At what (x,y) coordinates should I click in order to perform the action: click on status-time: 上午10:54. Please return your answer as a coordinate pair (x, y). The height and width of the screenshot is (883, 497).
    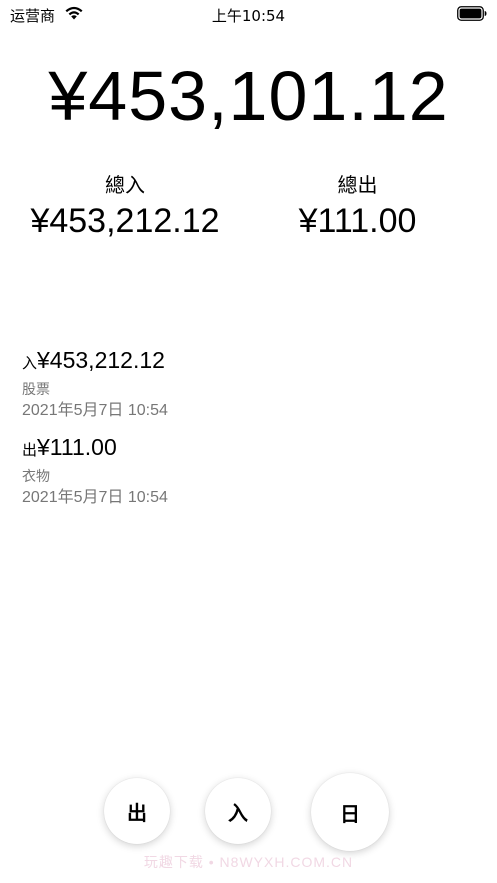
    Looking at the image, I should click on (248, 16).